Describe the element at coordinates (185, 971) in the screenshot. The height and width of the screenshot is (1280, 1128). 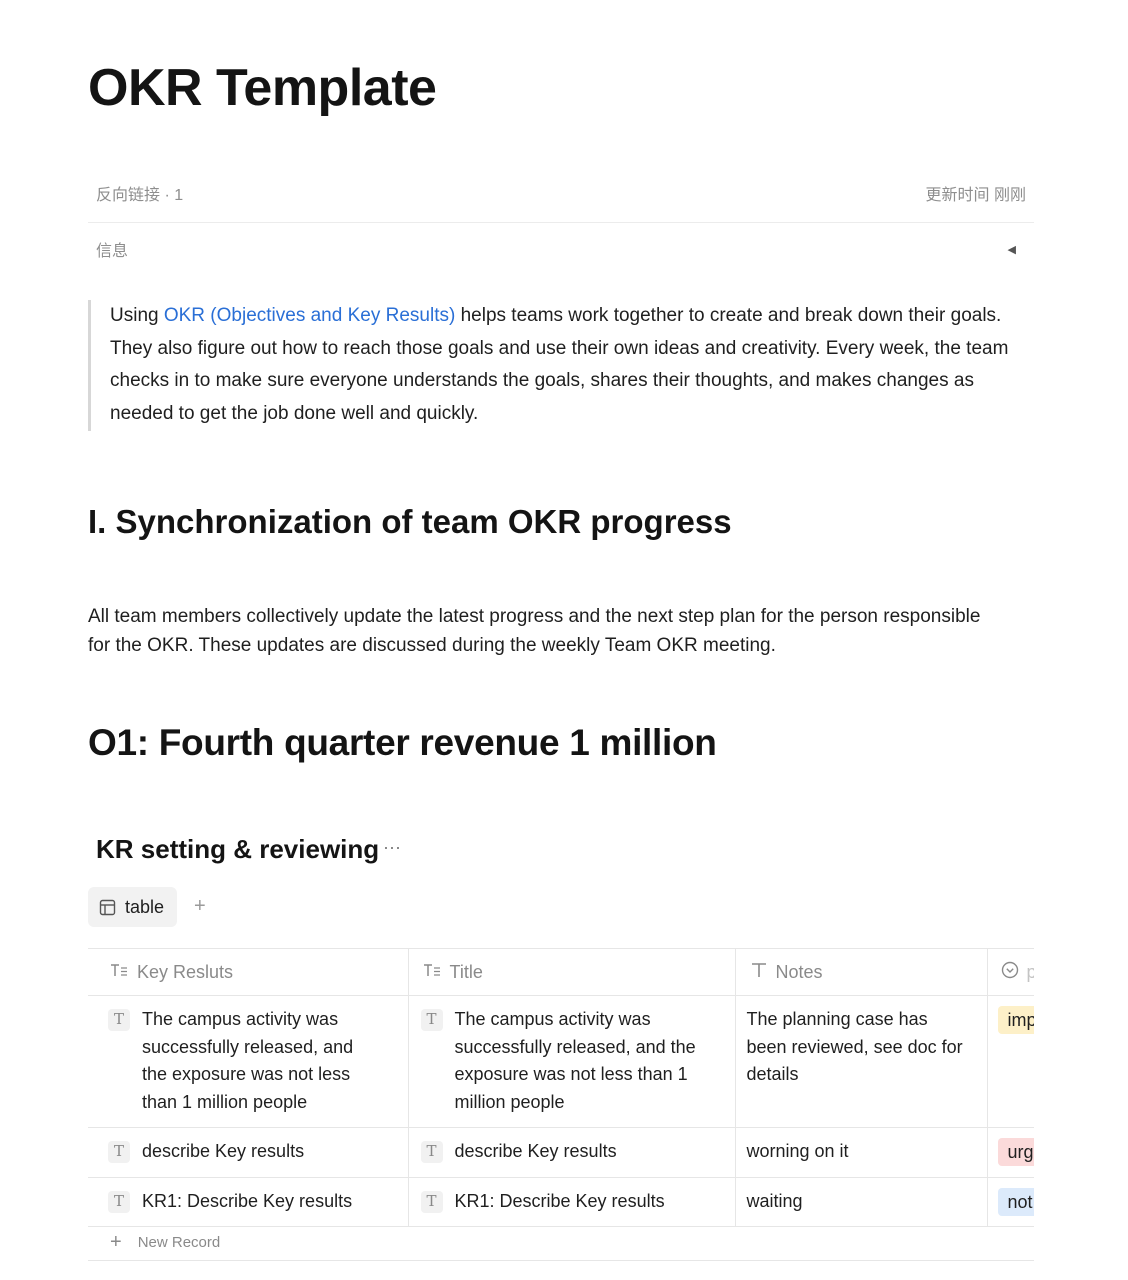
I see `column-header-label: Key Resluts` at that location.